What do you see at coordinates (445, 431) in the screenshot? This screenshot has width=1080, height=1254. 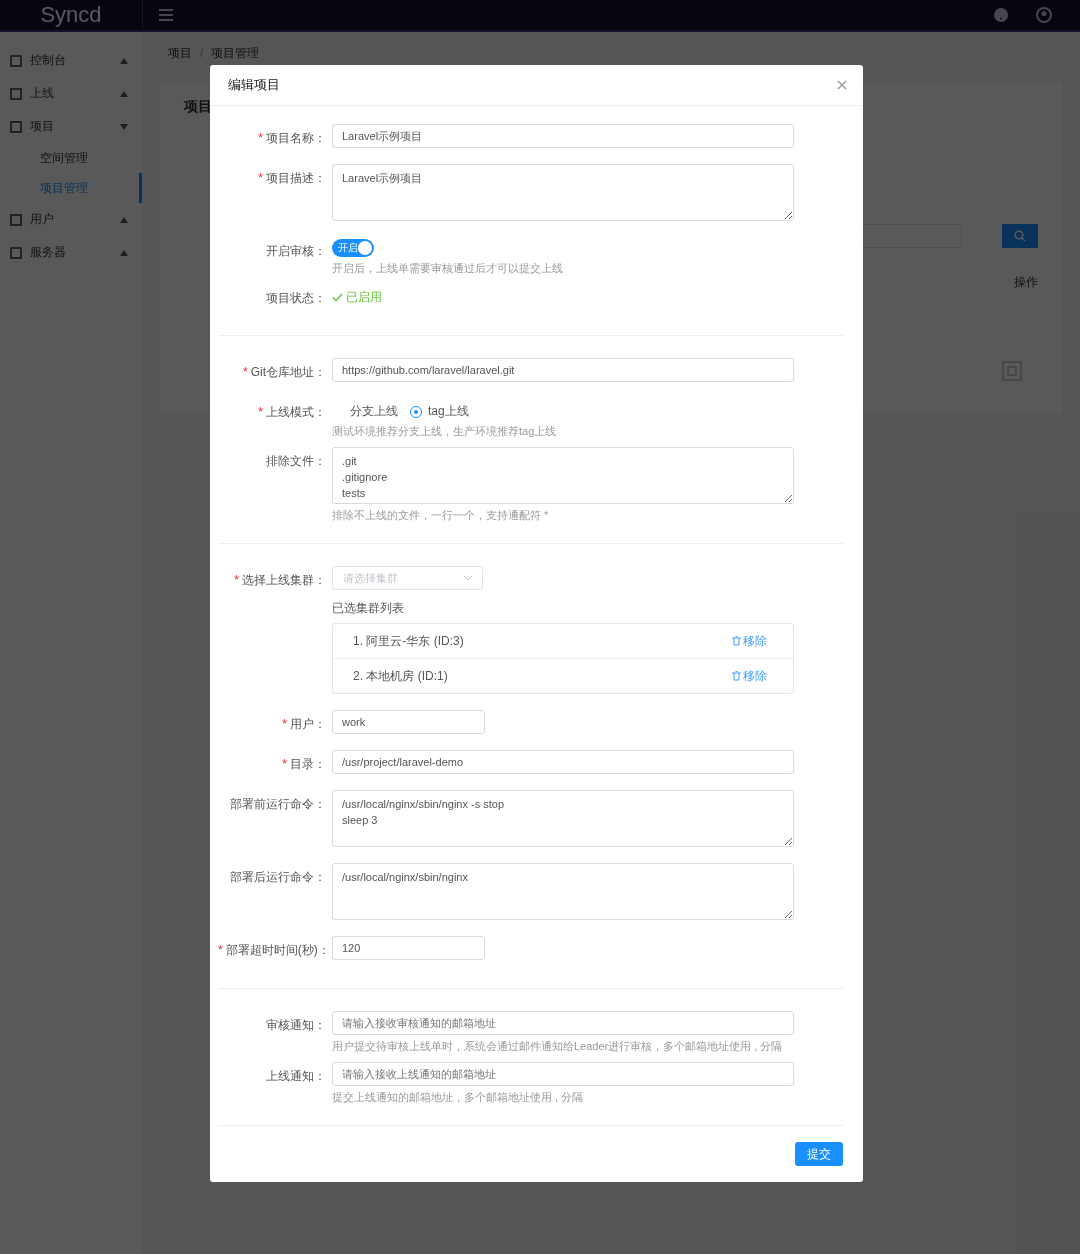 I see `help-text: 测试环境推荐分支上线，生产环境推荐tag上线` at bounding box center [445, 431].